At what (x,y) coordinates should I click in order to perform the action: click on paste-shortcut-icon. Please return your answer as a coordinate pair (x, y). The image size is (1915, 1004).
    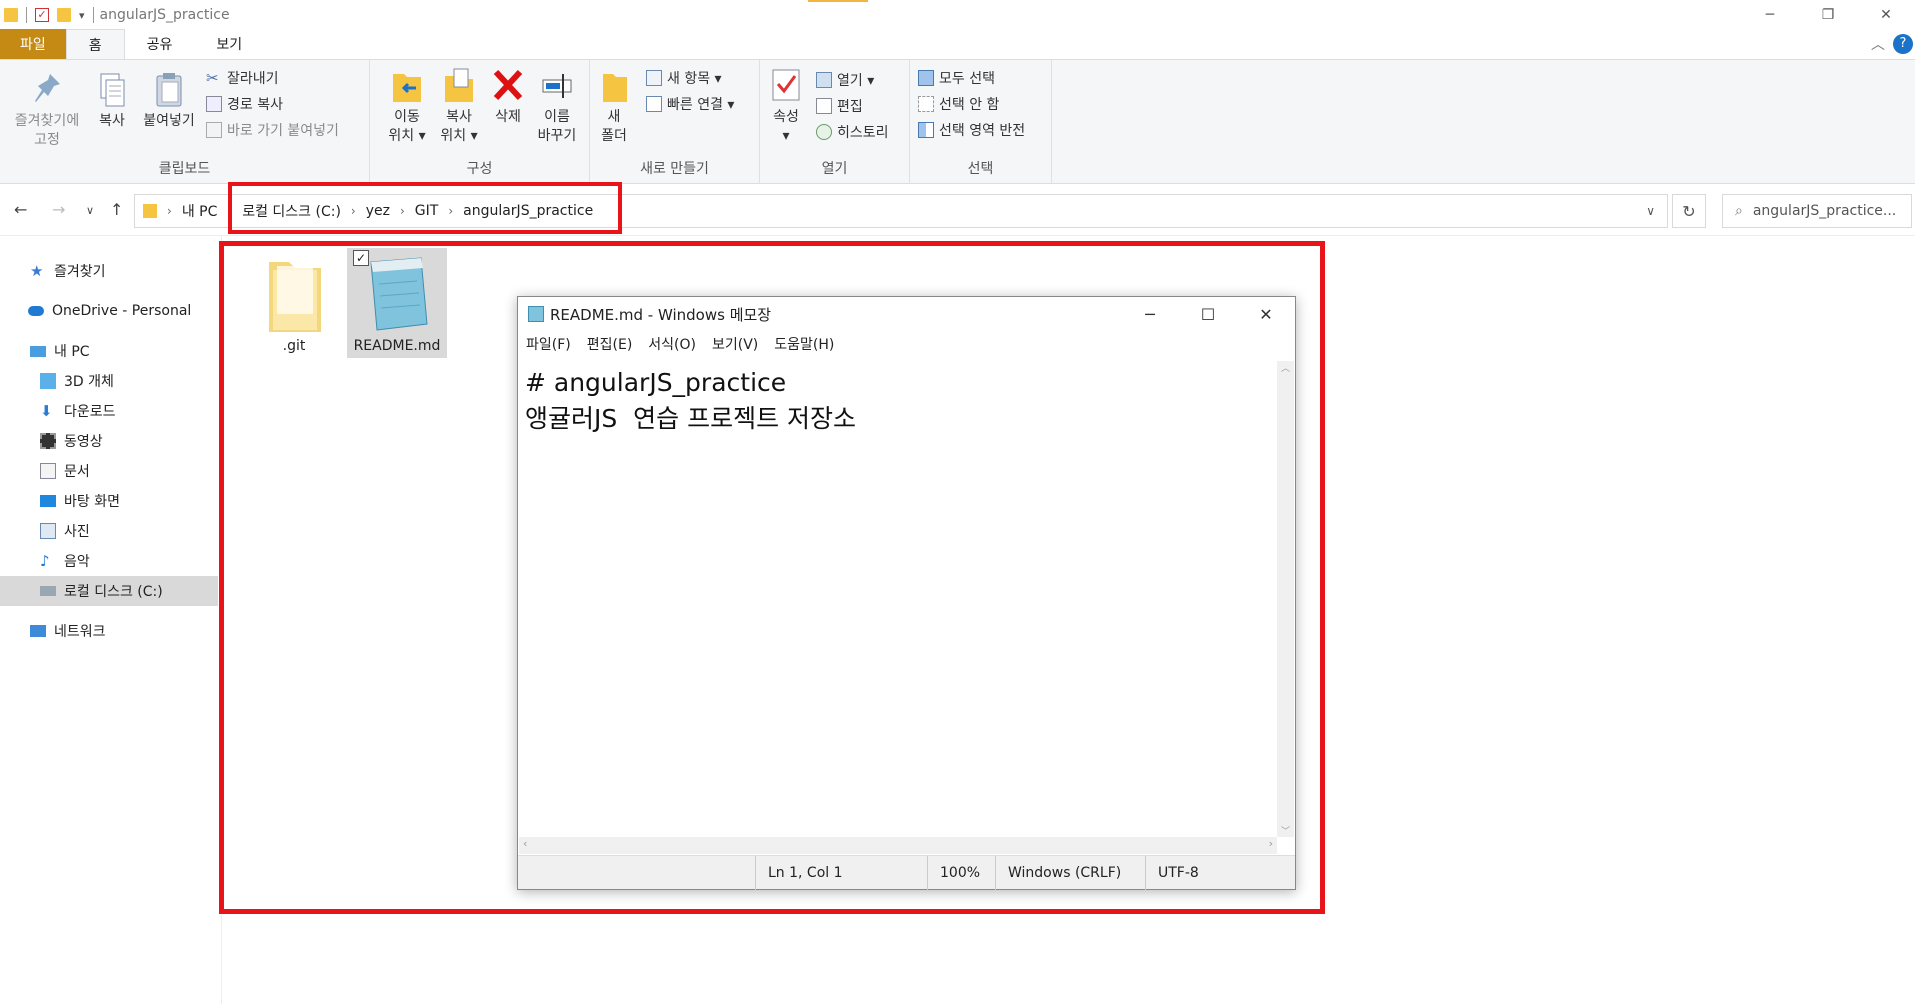
    Looking at the image, I should click on (214, 130).